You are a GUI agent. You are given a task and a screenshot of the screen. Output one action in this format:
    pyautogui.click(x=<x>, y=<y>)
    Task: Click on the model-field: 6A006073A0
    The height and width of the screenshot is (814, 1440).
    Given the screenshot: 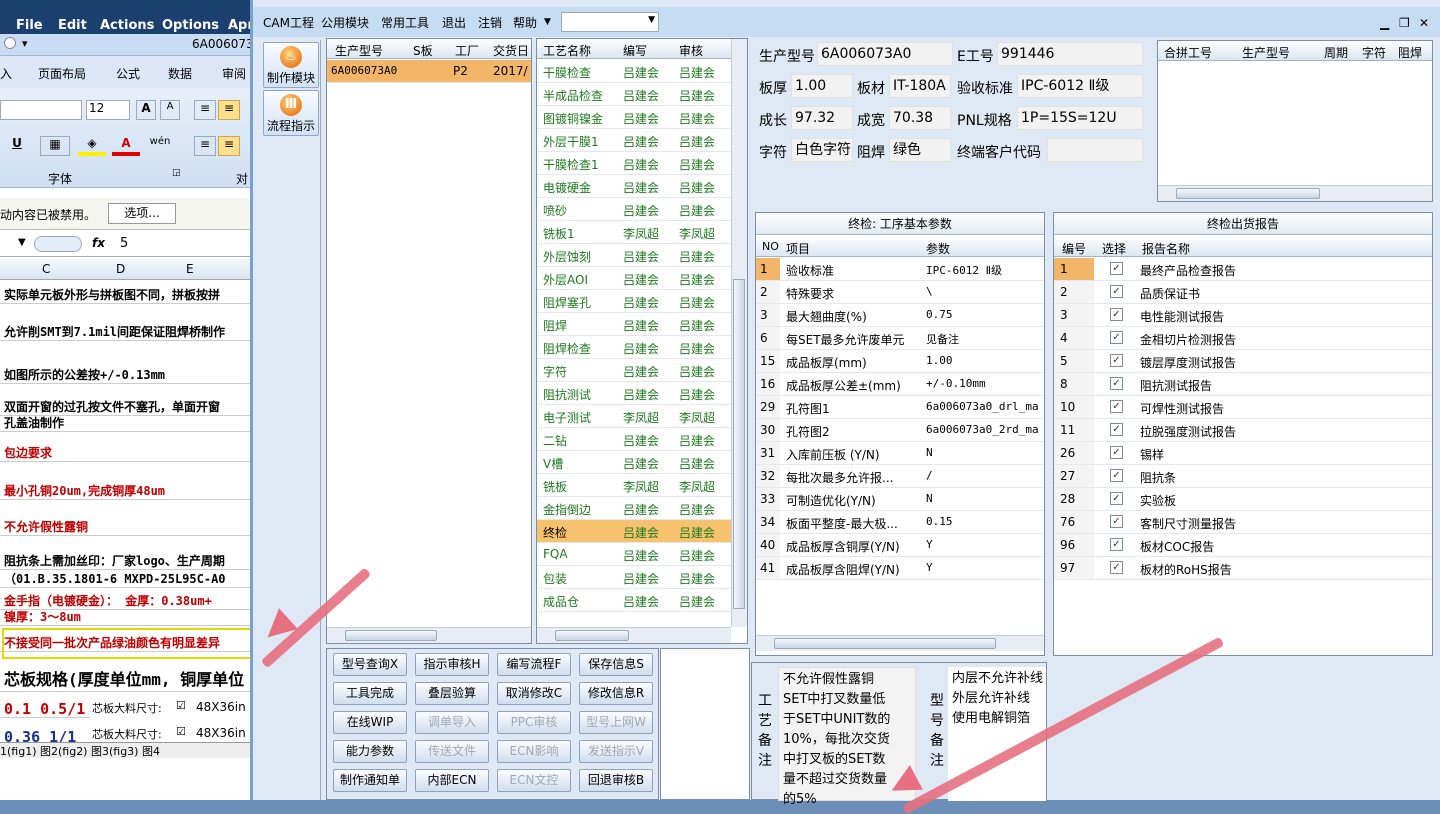 What is the action you would take?
    pyautogui.click(x=885, y=54)
    